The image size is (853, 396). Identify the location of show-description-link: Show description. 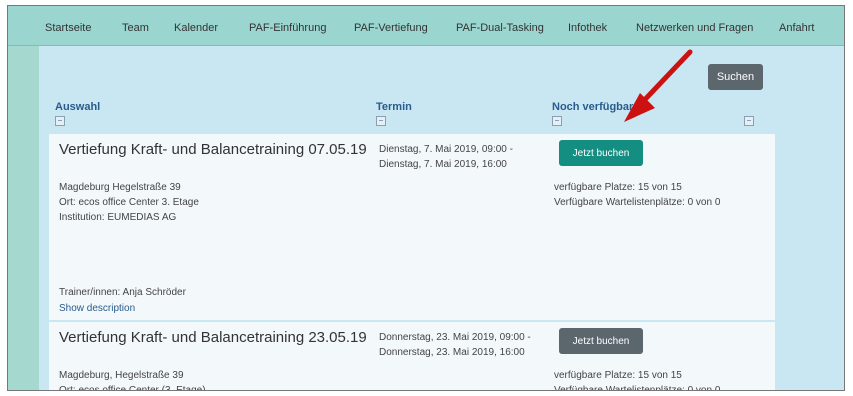
(97, 308).